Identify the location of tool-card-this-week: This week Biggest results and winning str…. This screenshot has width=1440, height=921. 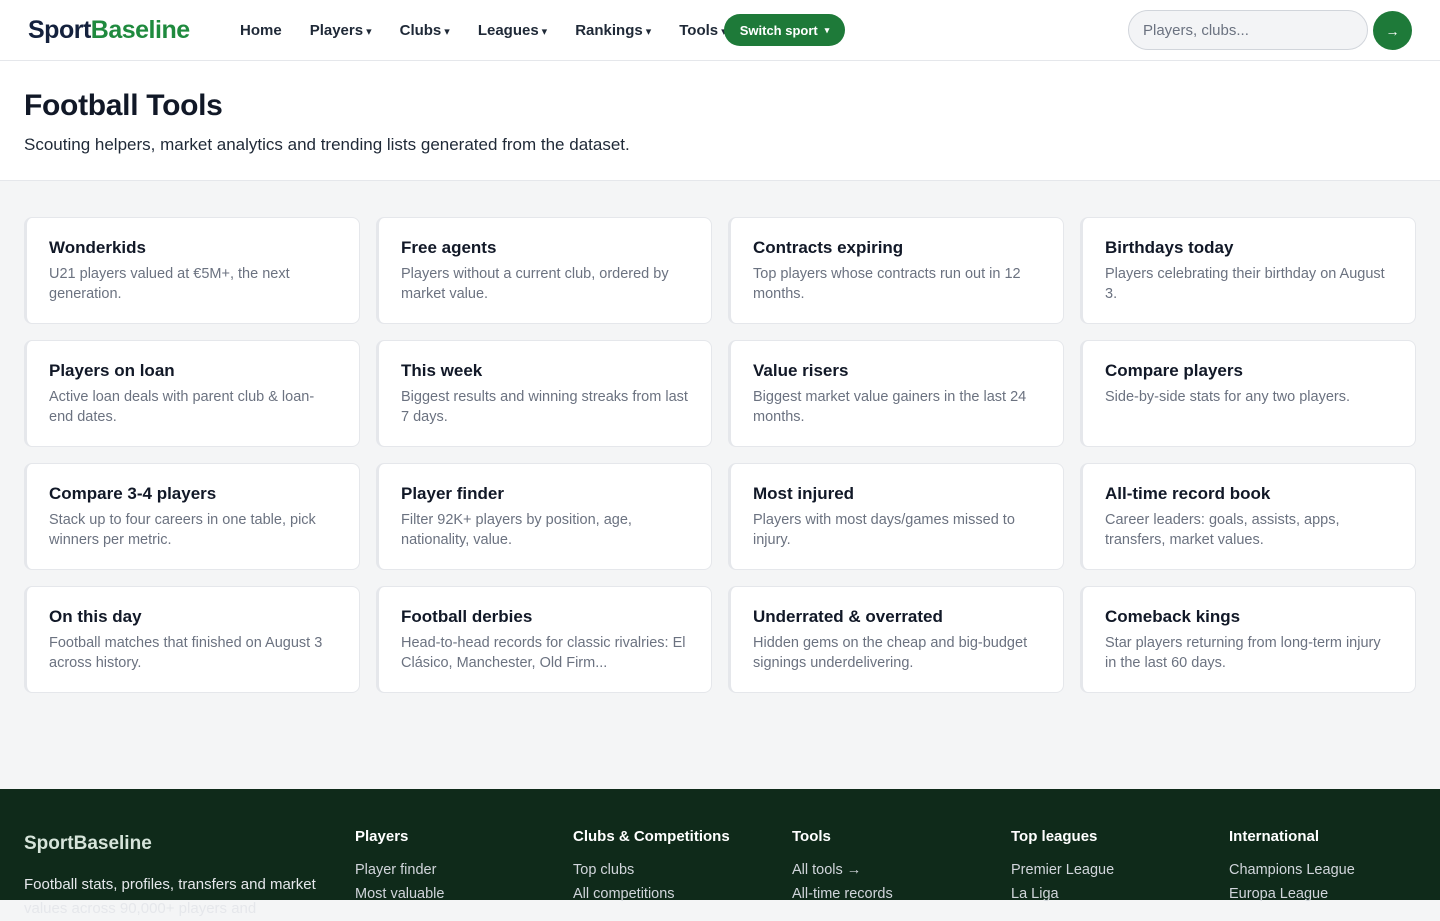
(544, 393).